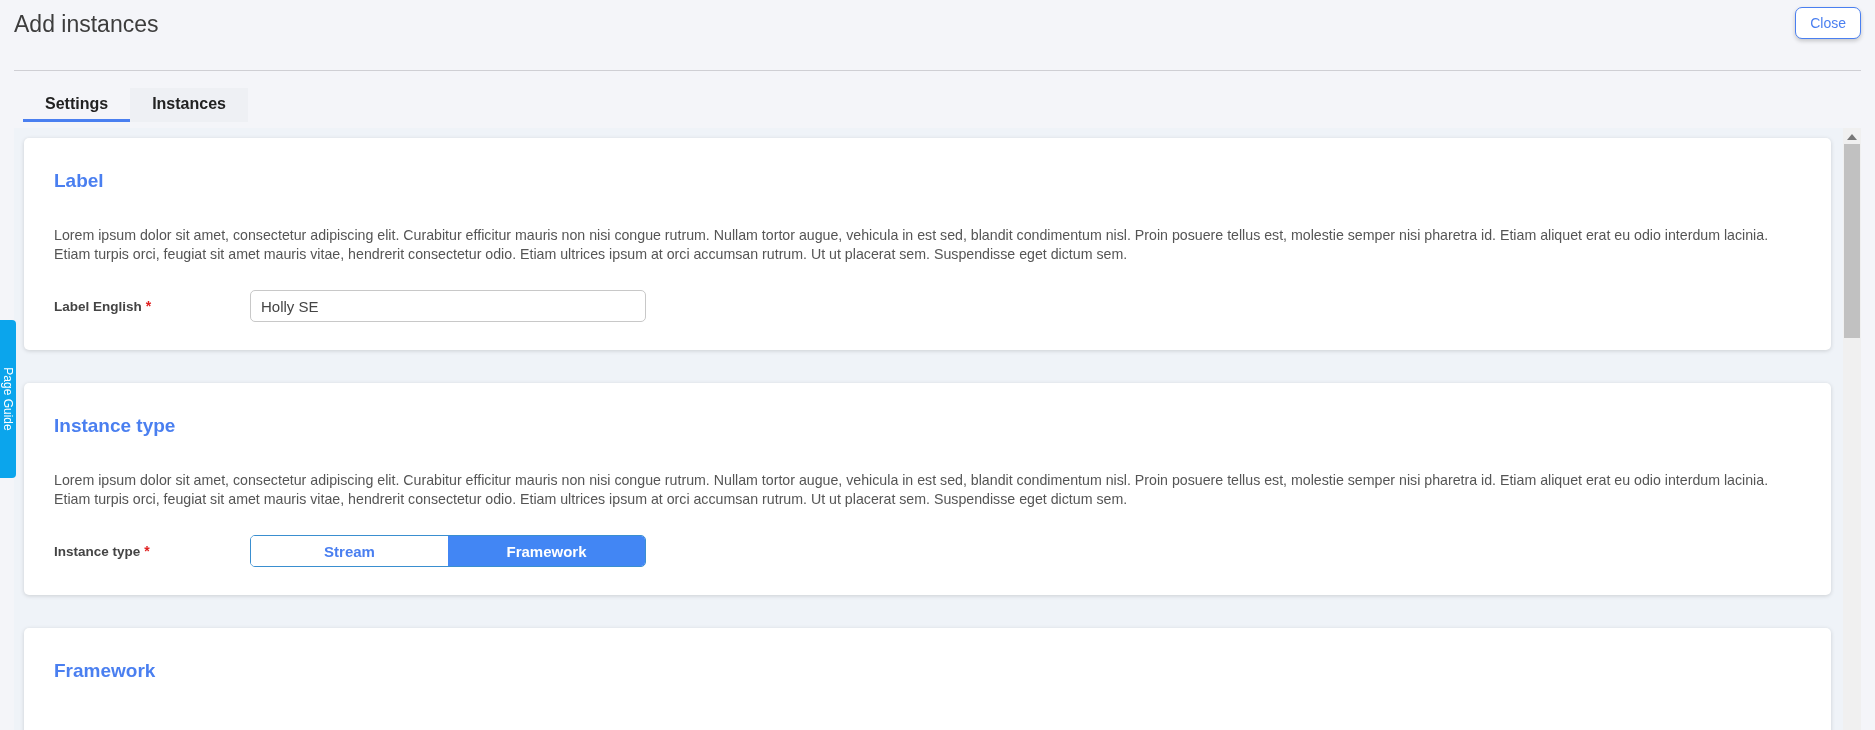  I want to click on section-title: Framework, so click(105, 671).